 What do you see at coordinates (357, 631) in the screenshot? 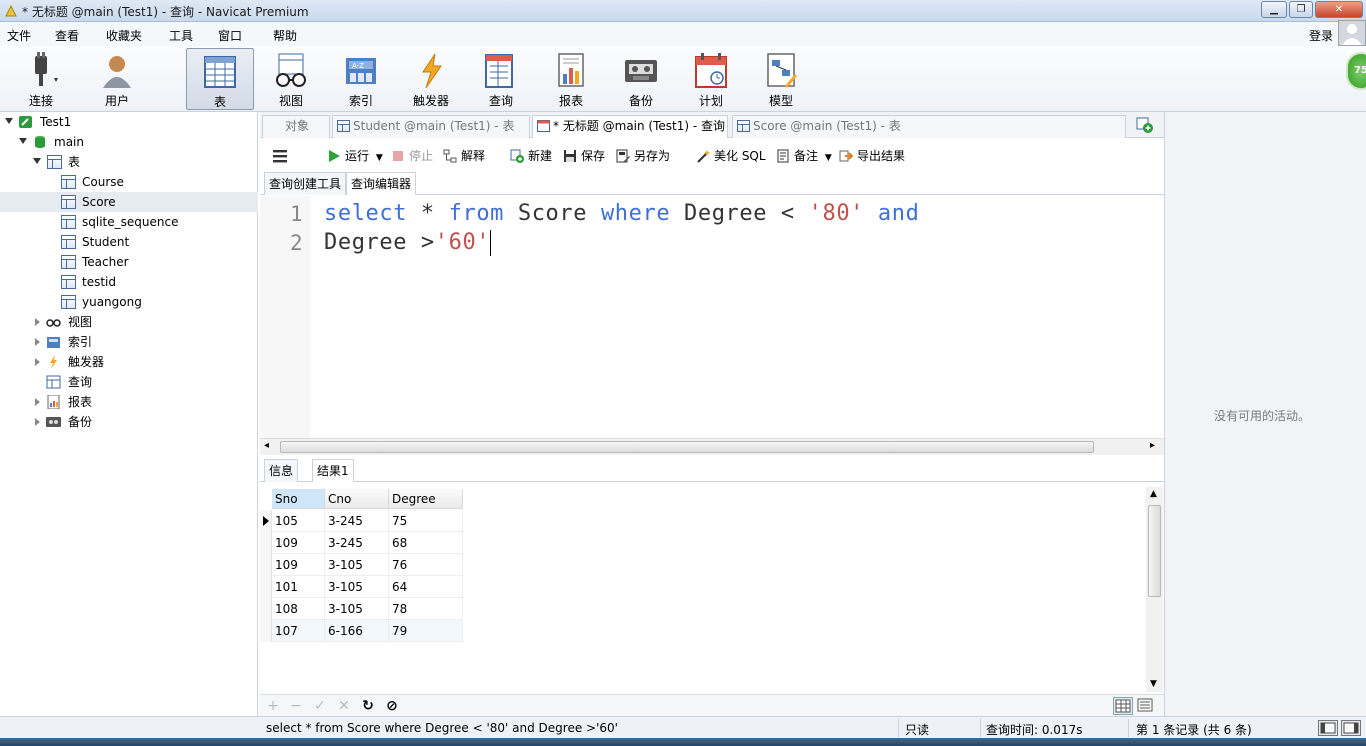
I see `cell-cno: 6-166` at bounding box center [357, 631].